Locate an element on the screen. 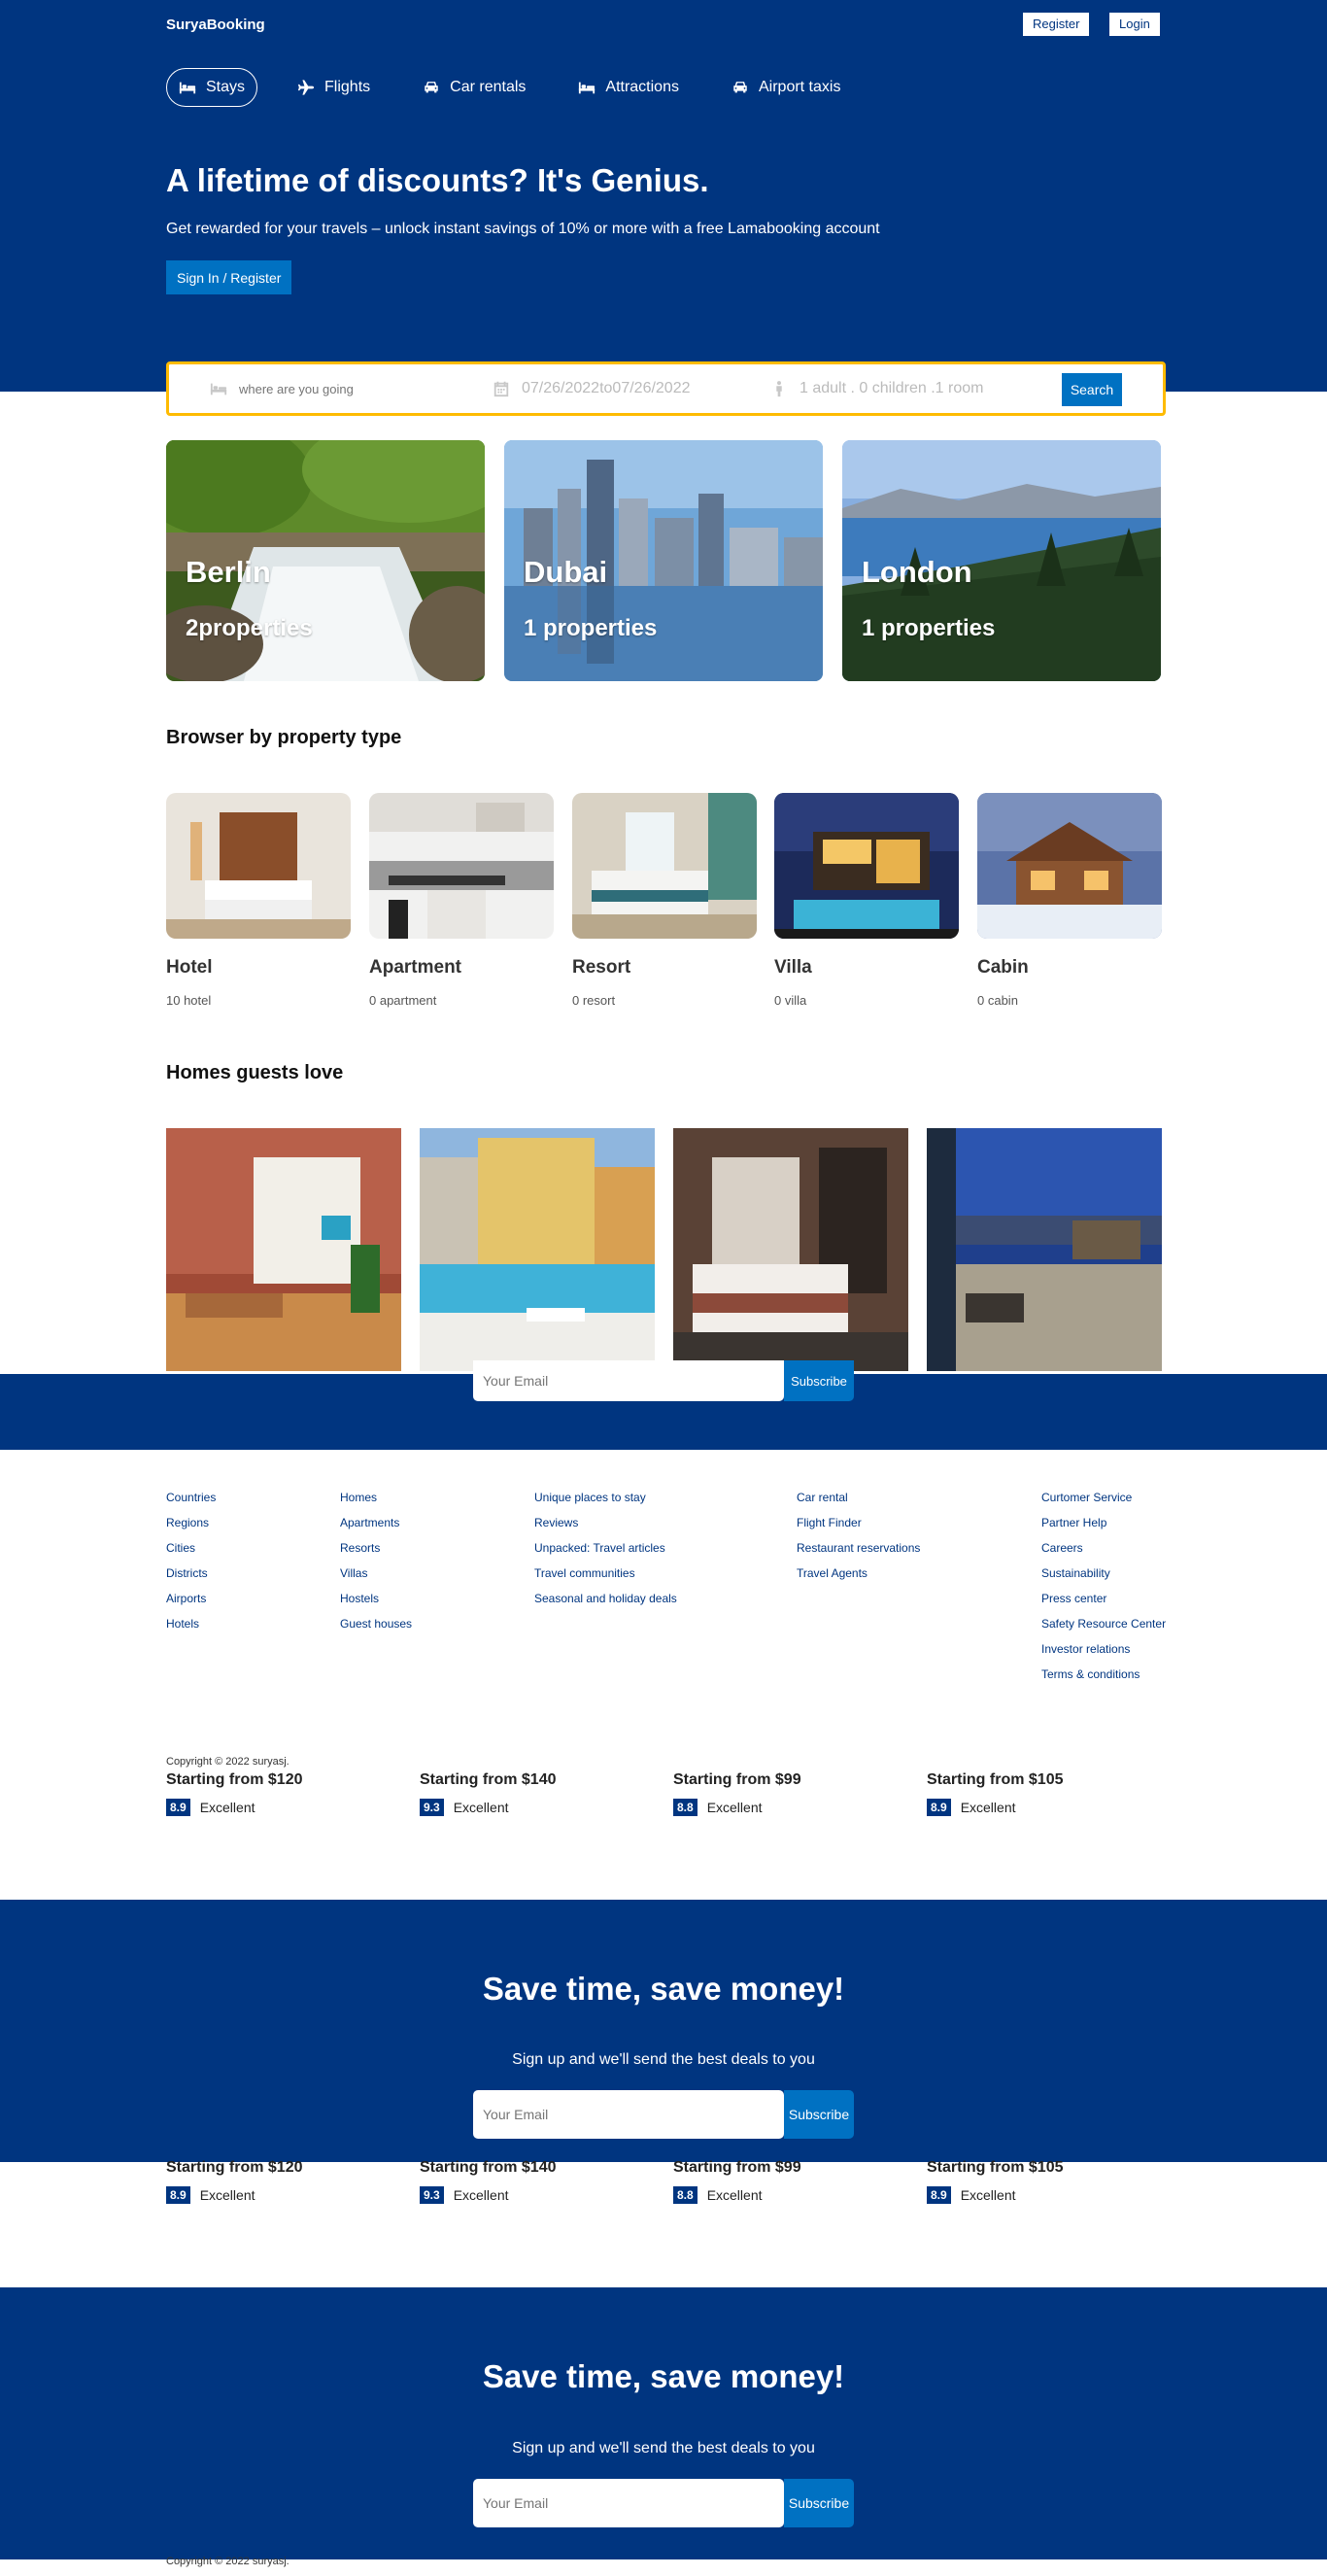 The width and height of the screenshot is (1327, 2576). property-type-resort: Resort 0 resort is located at coordinates (664, 900).